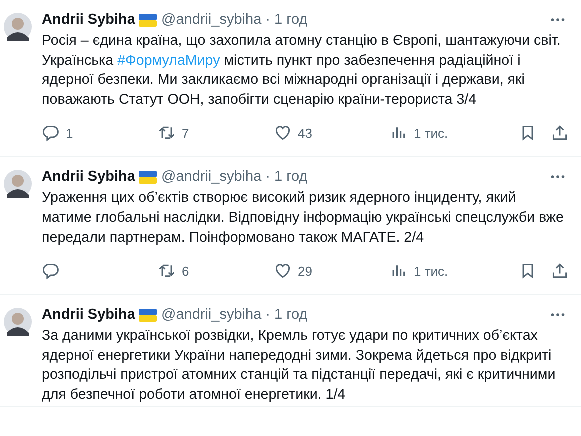  I want to click on repost-count: 6, so click(186, 271).